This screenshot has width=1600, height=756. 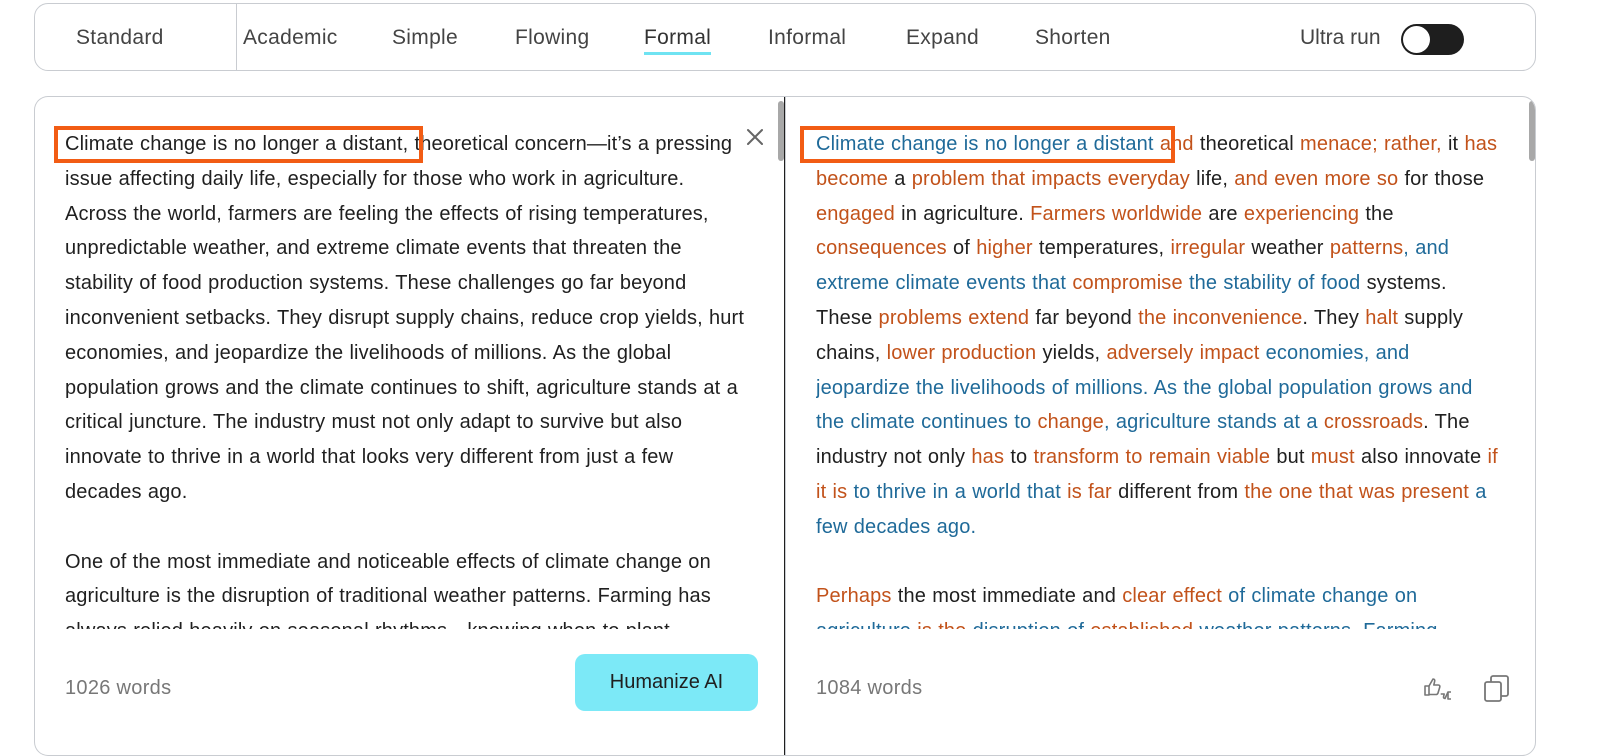 What do you see at coordinates (855, 214) in the screenshot?
I see `rewritten-phrase: engaged` at bounding box center [855, 214].